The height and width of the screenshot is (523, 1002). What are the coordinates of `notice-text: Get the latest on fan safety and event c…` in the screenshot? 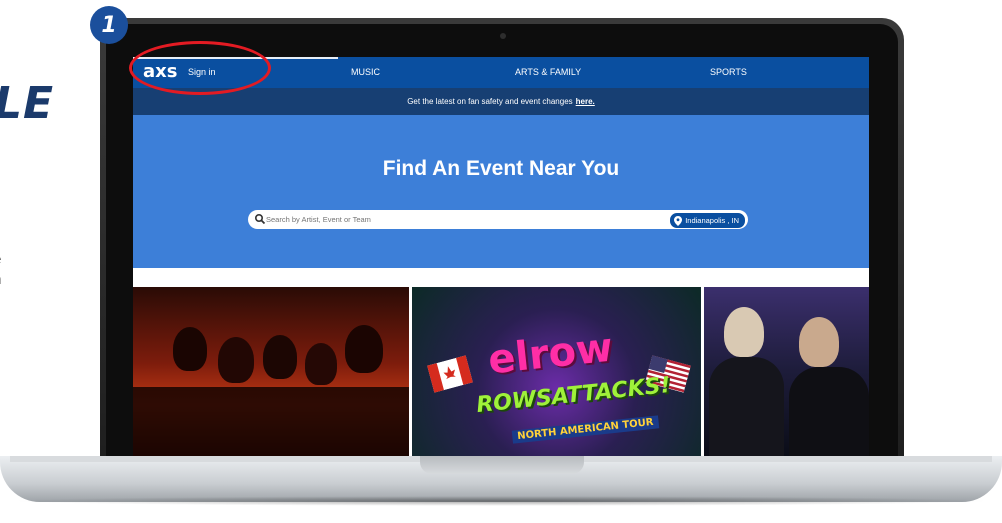 It's located at (490, 101).